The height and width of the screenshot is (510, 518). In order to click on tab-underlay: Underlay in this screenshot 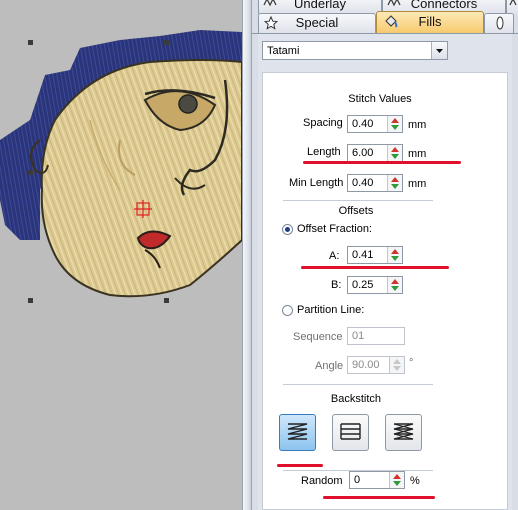, I will do `click(320, 7)`.